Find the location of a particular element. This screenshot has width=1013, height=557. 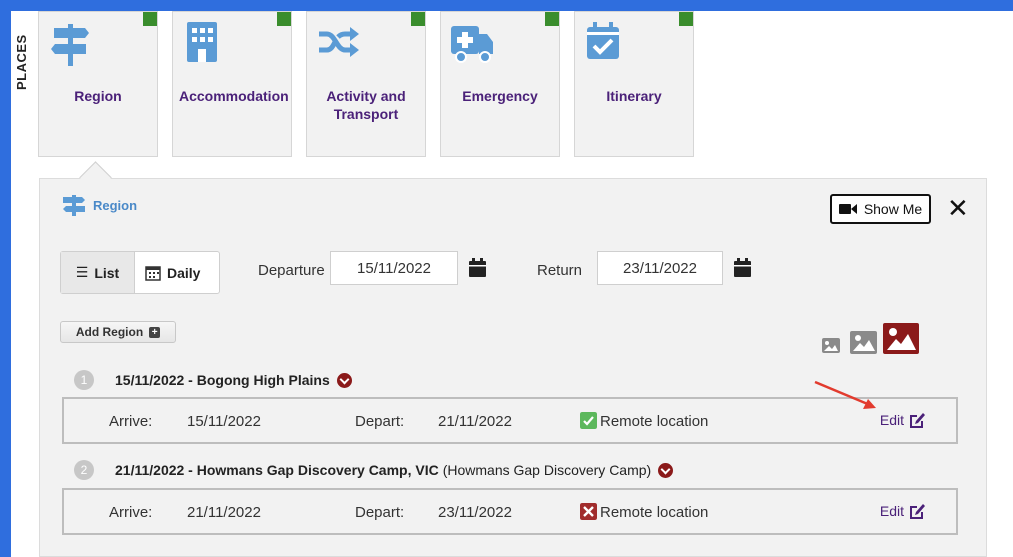

region-title: 15/11/2022 - Bogong High Plains is located at coordinates (222, 380).